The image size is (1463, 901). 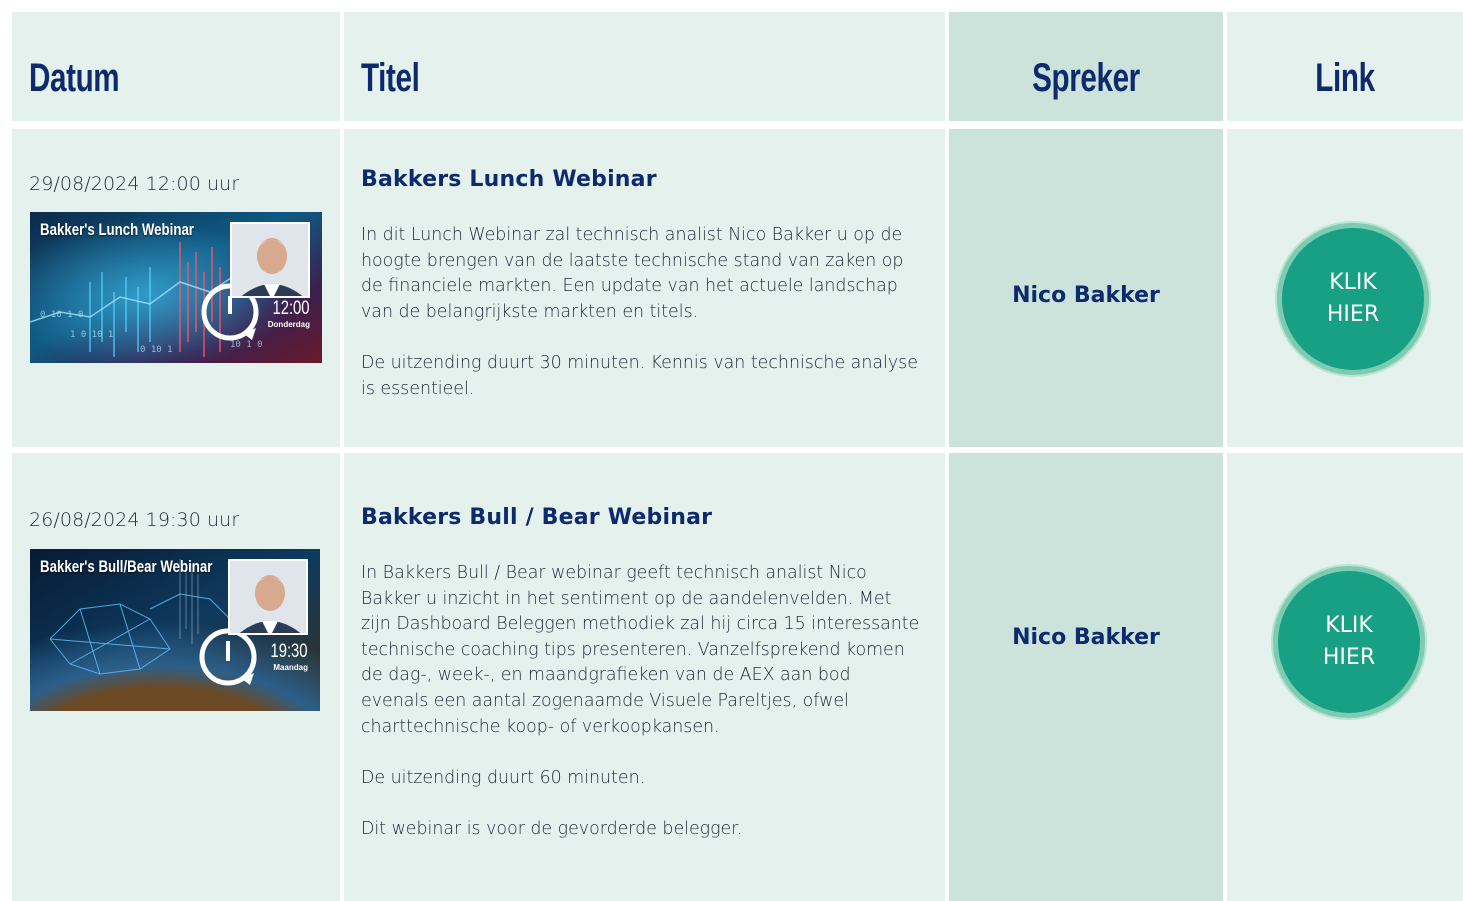 I want to click on svg-text: 1 0 10 1, so click(x=91, y=335).